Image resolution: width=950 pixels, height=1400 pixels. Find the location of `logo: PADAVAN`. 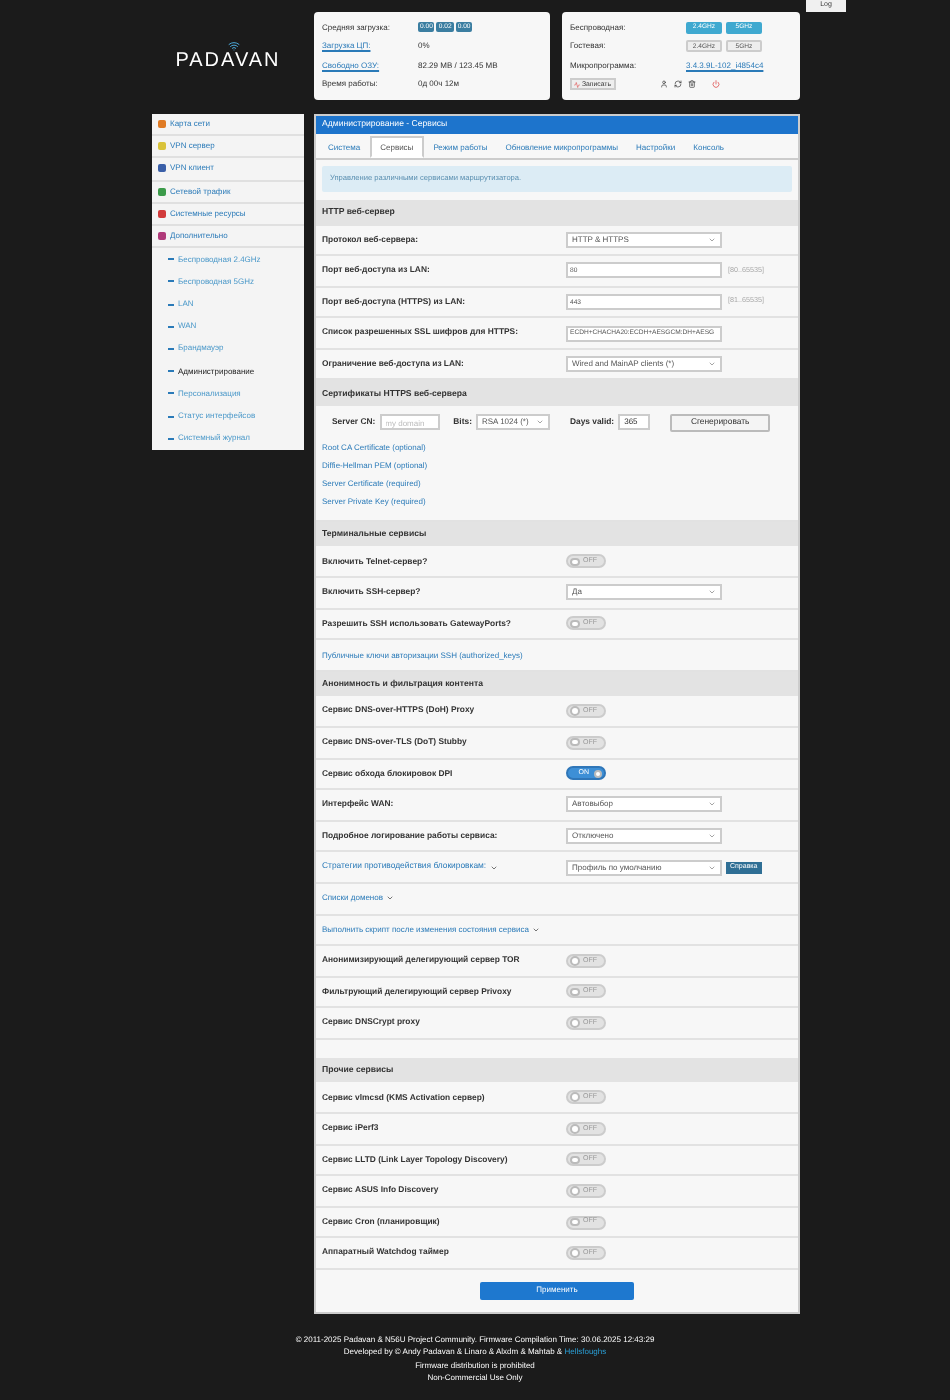

logo: PADAVAN is located at coordinates (228, 62).